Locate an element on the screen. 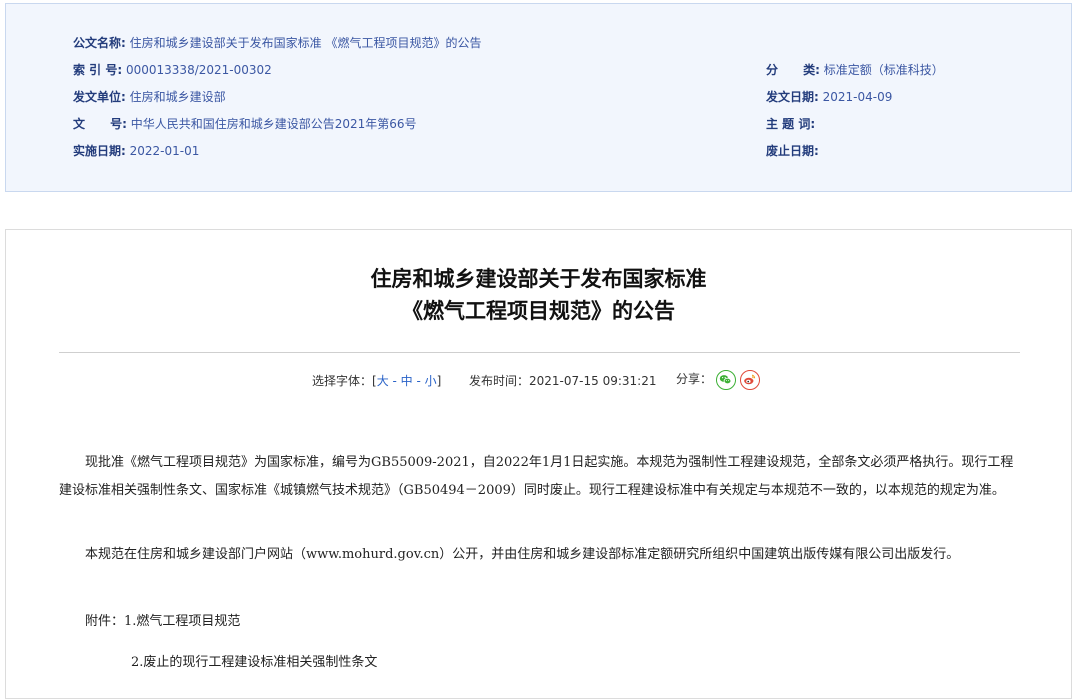  meta-keywords-row: 主 题 词: is located at coordinates (790, 124).